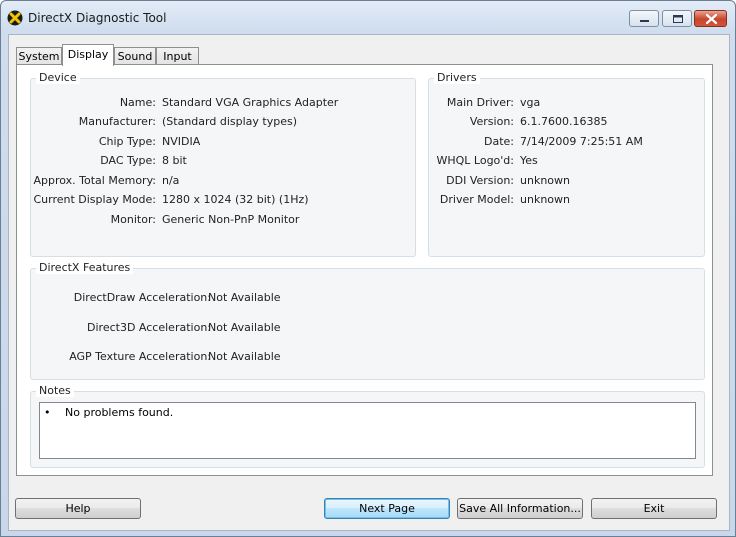  Describe the element at coordinates (78, 508) in the screenshot. I see `help-button: Help` at that location.